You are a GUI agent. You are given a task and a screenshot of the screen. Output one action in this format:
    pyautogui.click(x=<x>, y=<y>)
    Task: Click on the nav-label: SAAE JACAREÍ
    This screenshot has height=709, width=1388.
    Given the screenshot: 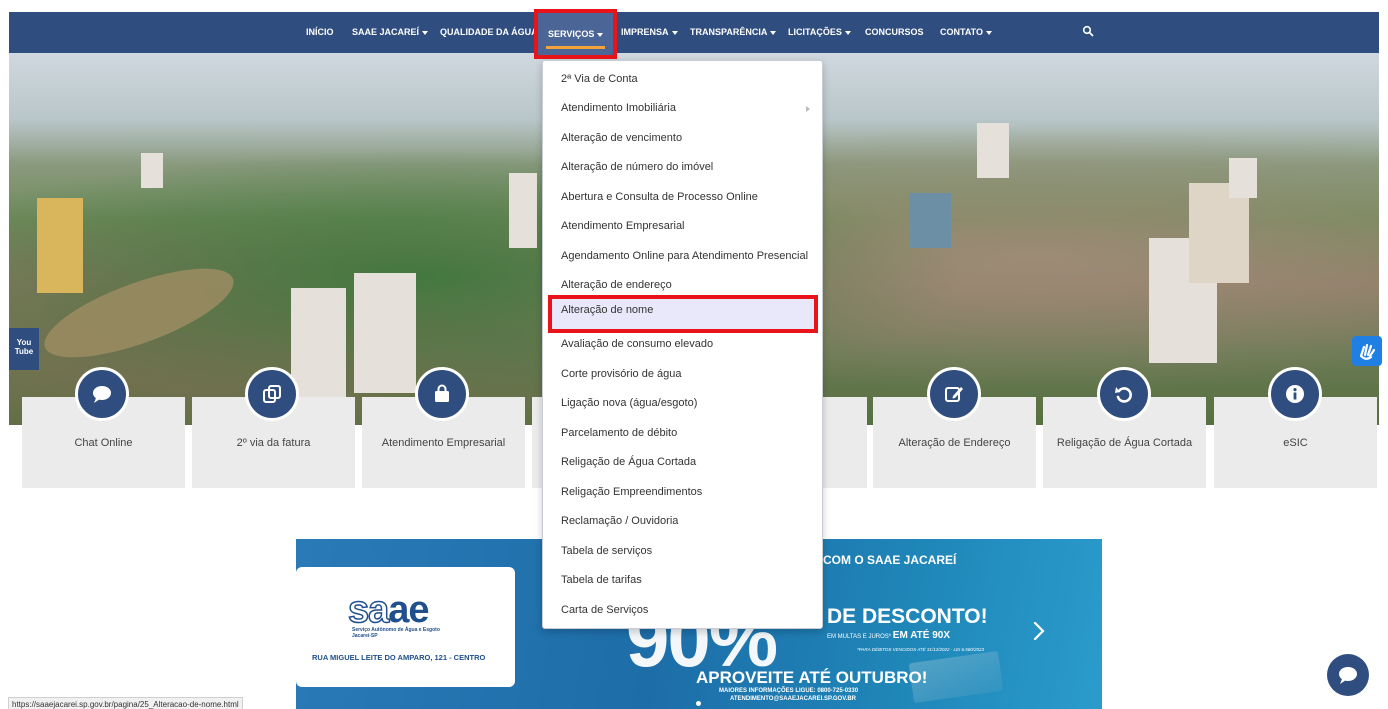 What is the action you would take?
    pyautogui.click(x=386, y=32)
    